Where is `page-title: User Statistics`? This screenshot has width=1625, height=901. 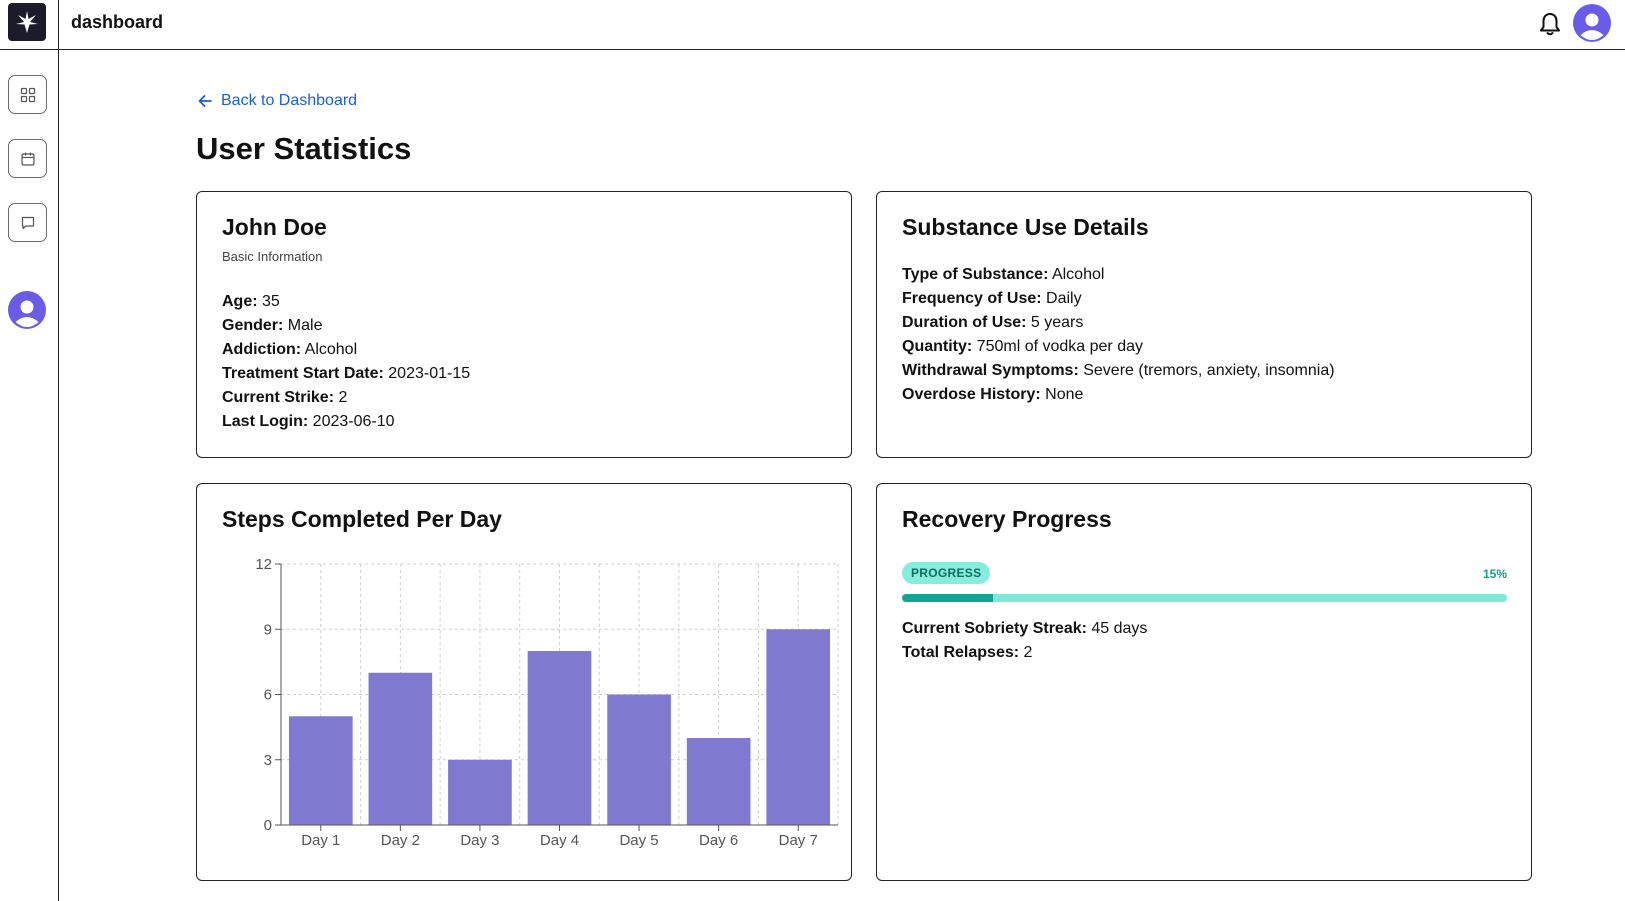 page-title: User Statistics is located at coordinates (304, 148).